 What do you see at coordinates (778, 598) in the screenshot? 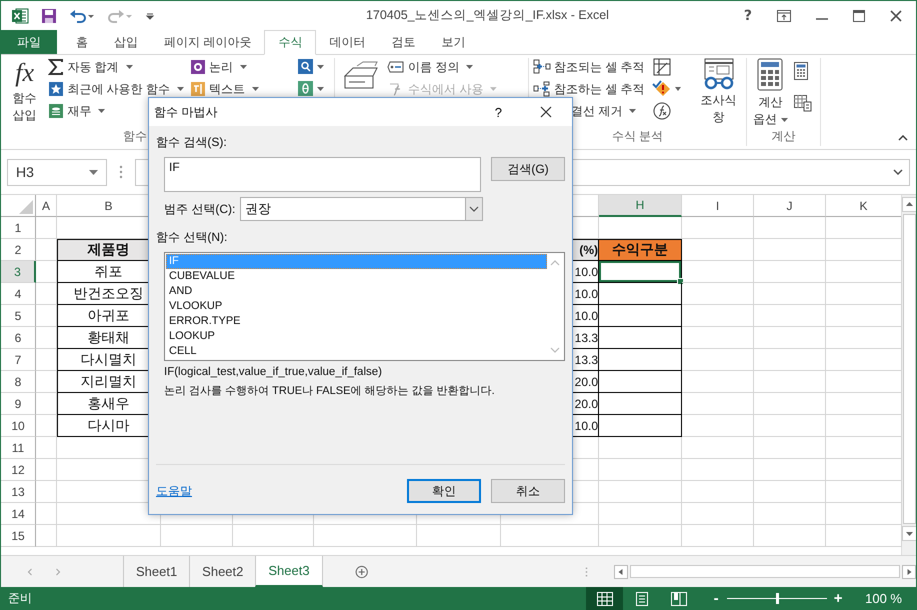
I see `zoom-thumb` at bounding box center [778, 598].